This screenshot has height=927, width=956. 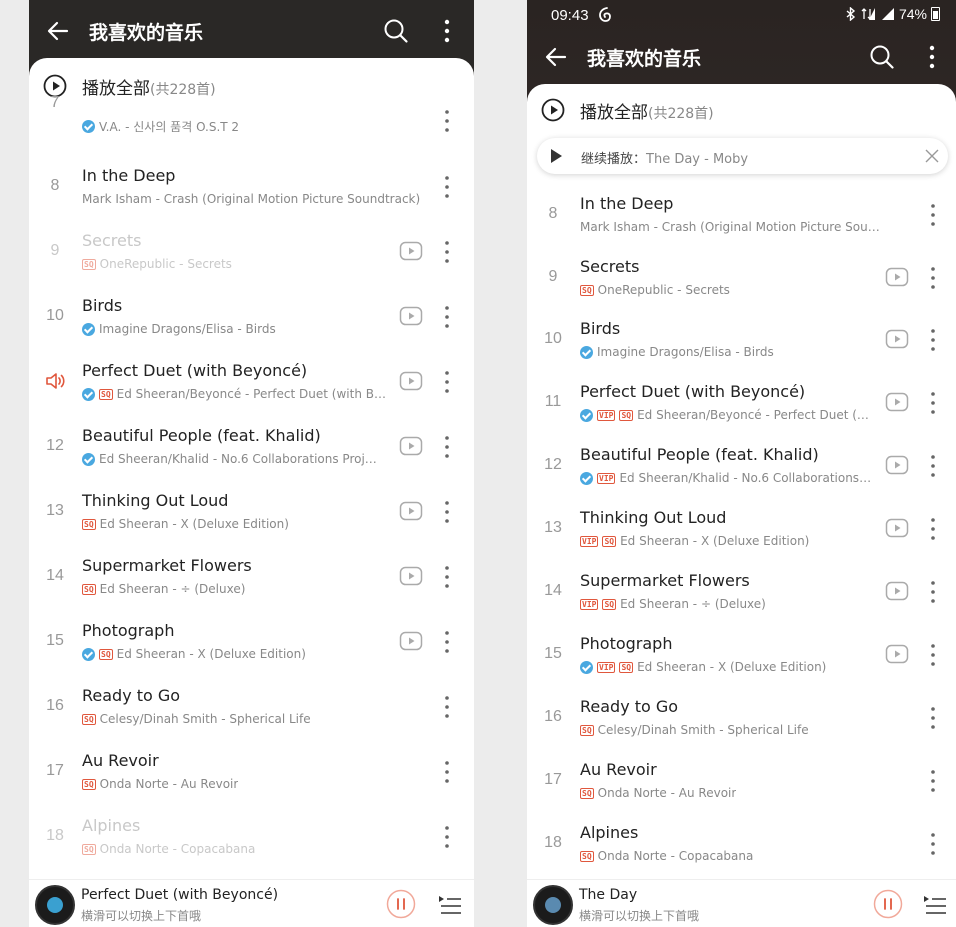 I want to click on signal-icon, so click(x=887, y=14).